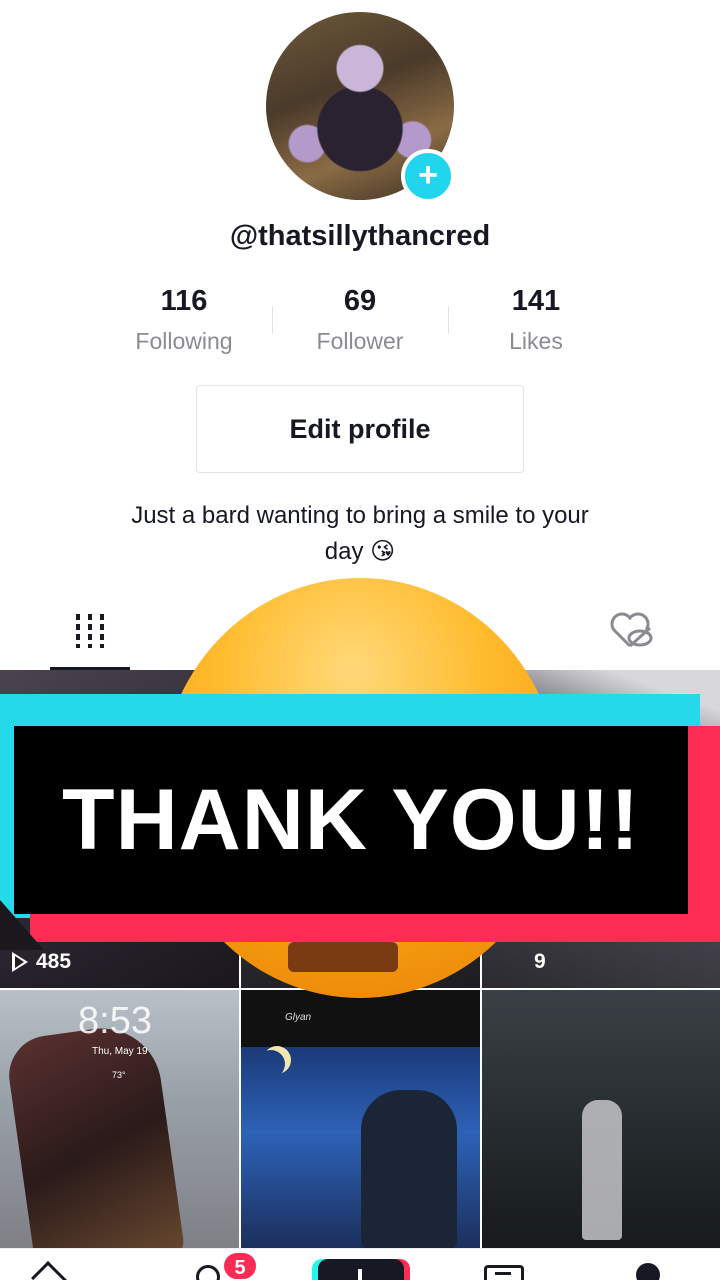 The height and width of the screenshot is (1280, 720). I want to click on username: @thatsillythancred, so click(360, 236).